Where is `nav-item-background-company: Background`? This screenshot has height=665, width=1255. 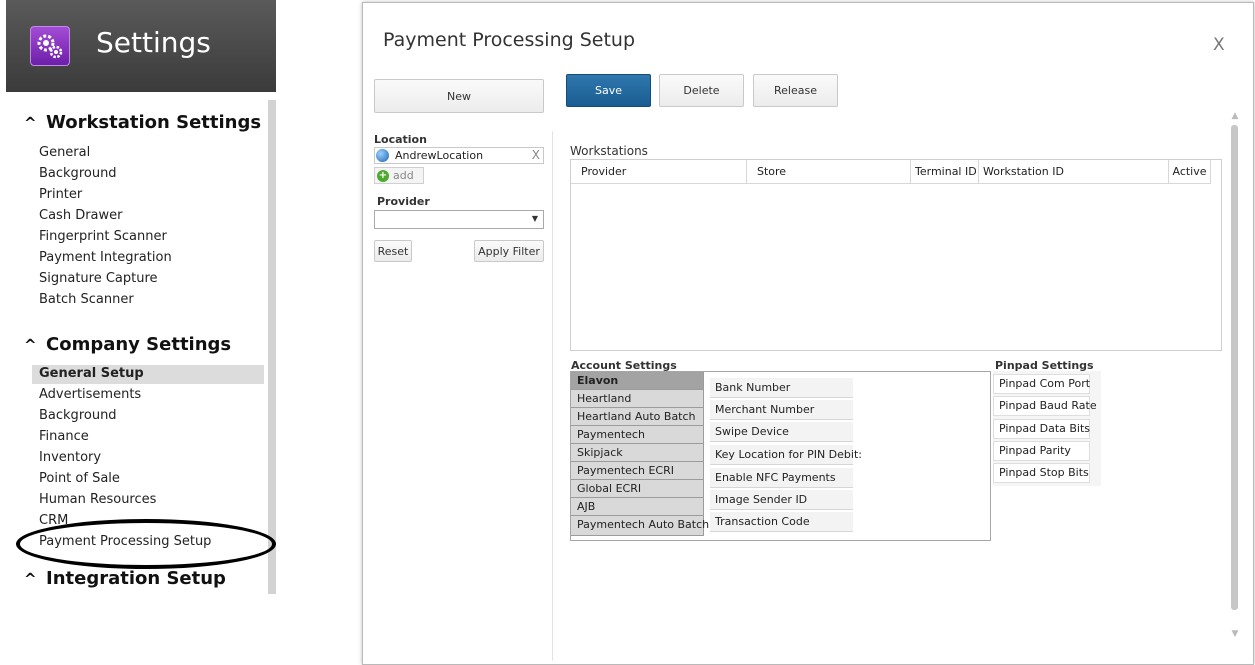 nav-item-background-company: Background is located at coordinates (78, 415).